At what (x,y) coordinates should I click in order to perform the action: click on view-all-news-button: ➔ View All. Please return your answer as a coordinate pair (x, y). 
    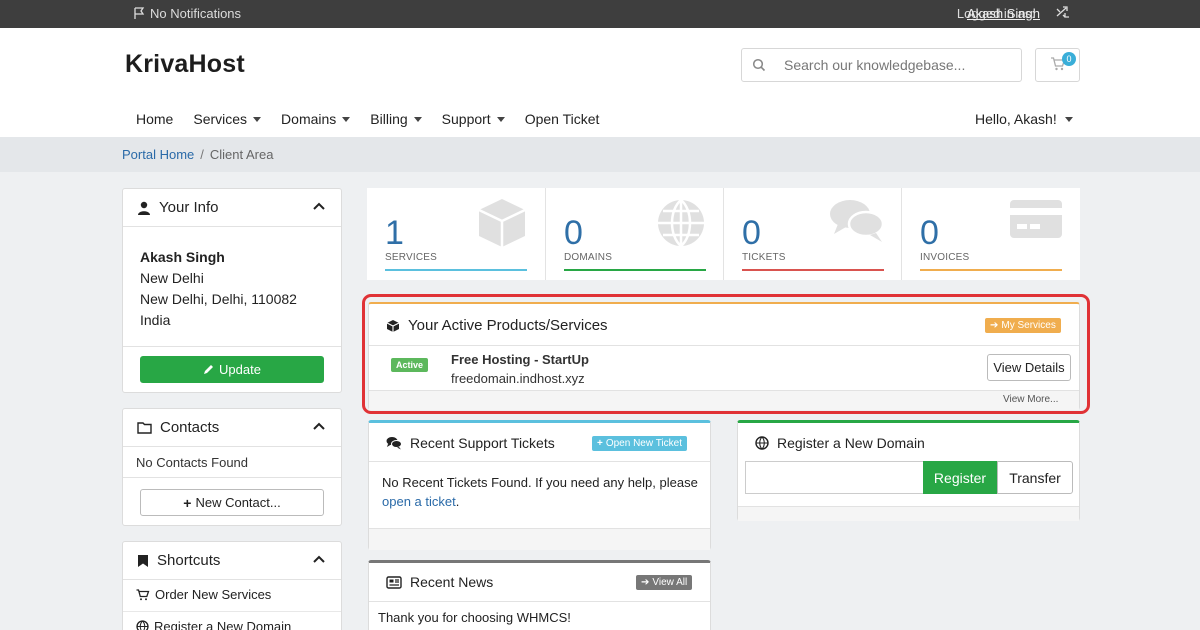
    Looking at the image, I should click on (664, 582).